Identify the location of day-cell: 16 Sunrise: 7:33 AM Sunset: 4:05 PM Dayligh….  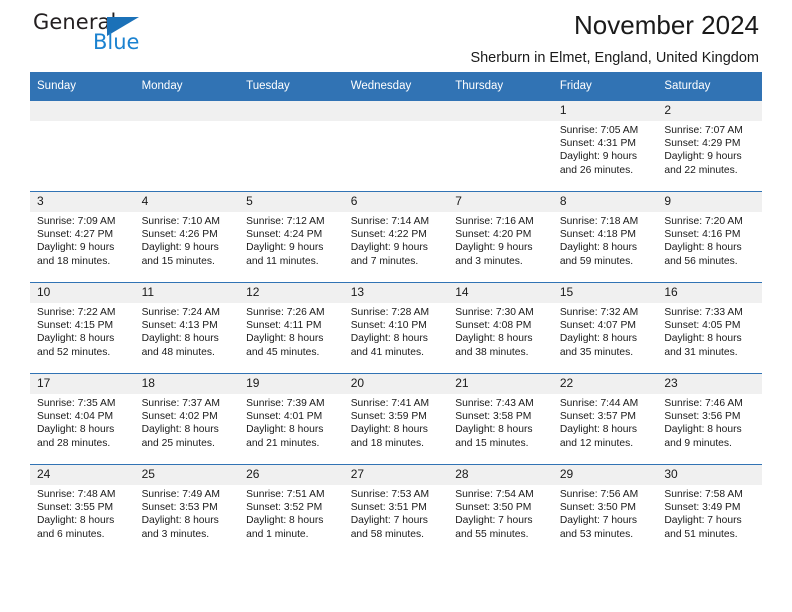
(709, 328).